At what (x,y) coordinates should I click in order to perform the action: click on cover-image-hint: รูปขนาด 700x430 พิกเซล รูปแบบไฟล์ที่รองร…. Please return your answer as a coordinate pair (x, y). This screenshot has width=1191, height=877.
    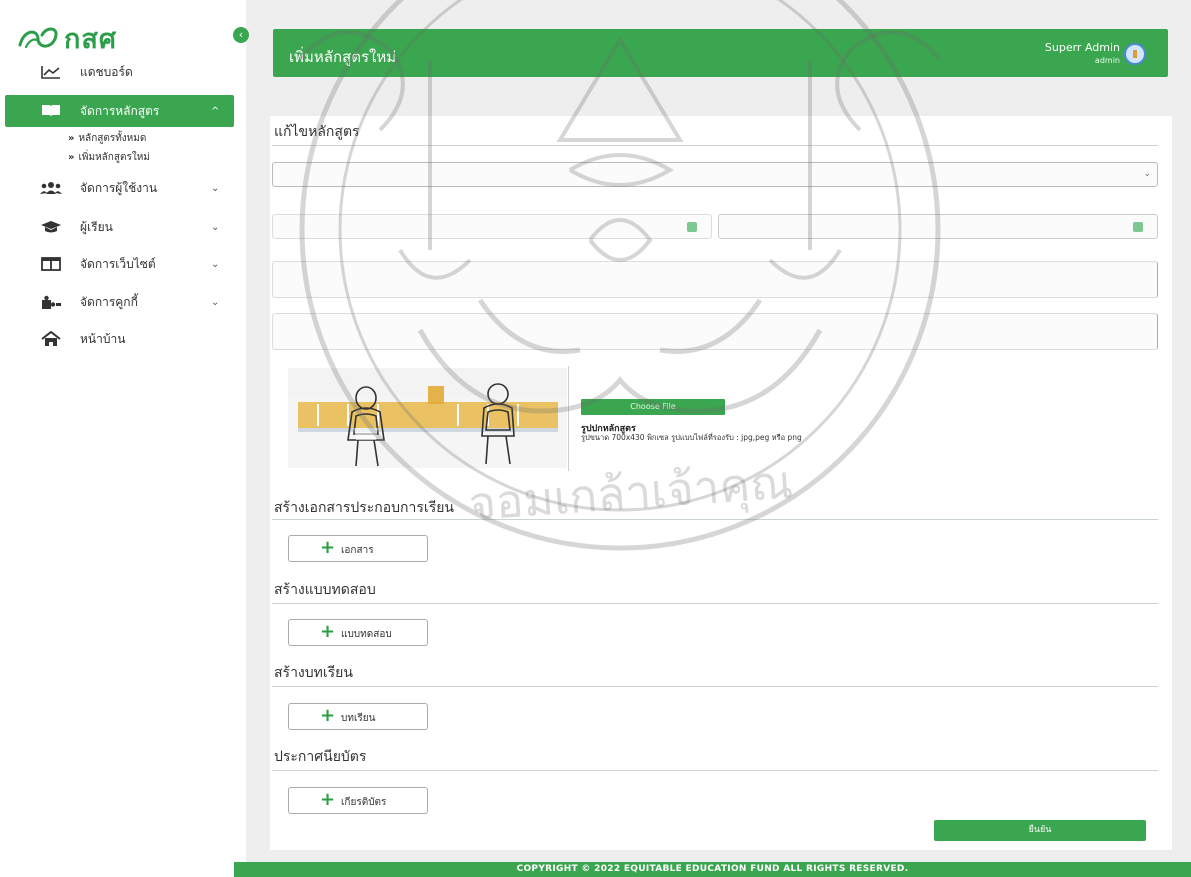
    Looking at the image, I should click on (691, 437).